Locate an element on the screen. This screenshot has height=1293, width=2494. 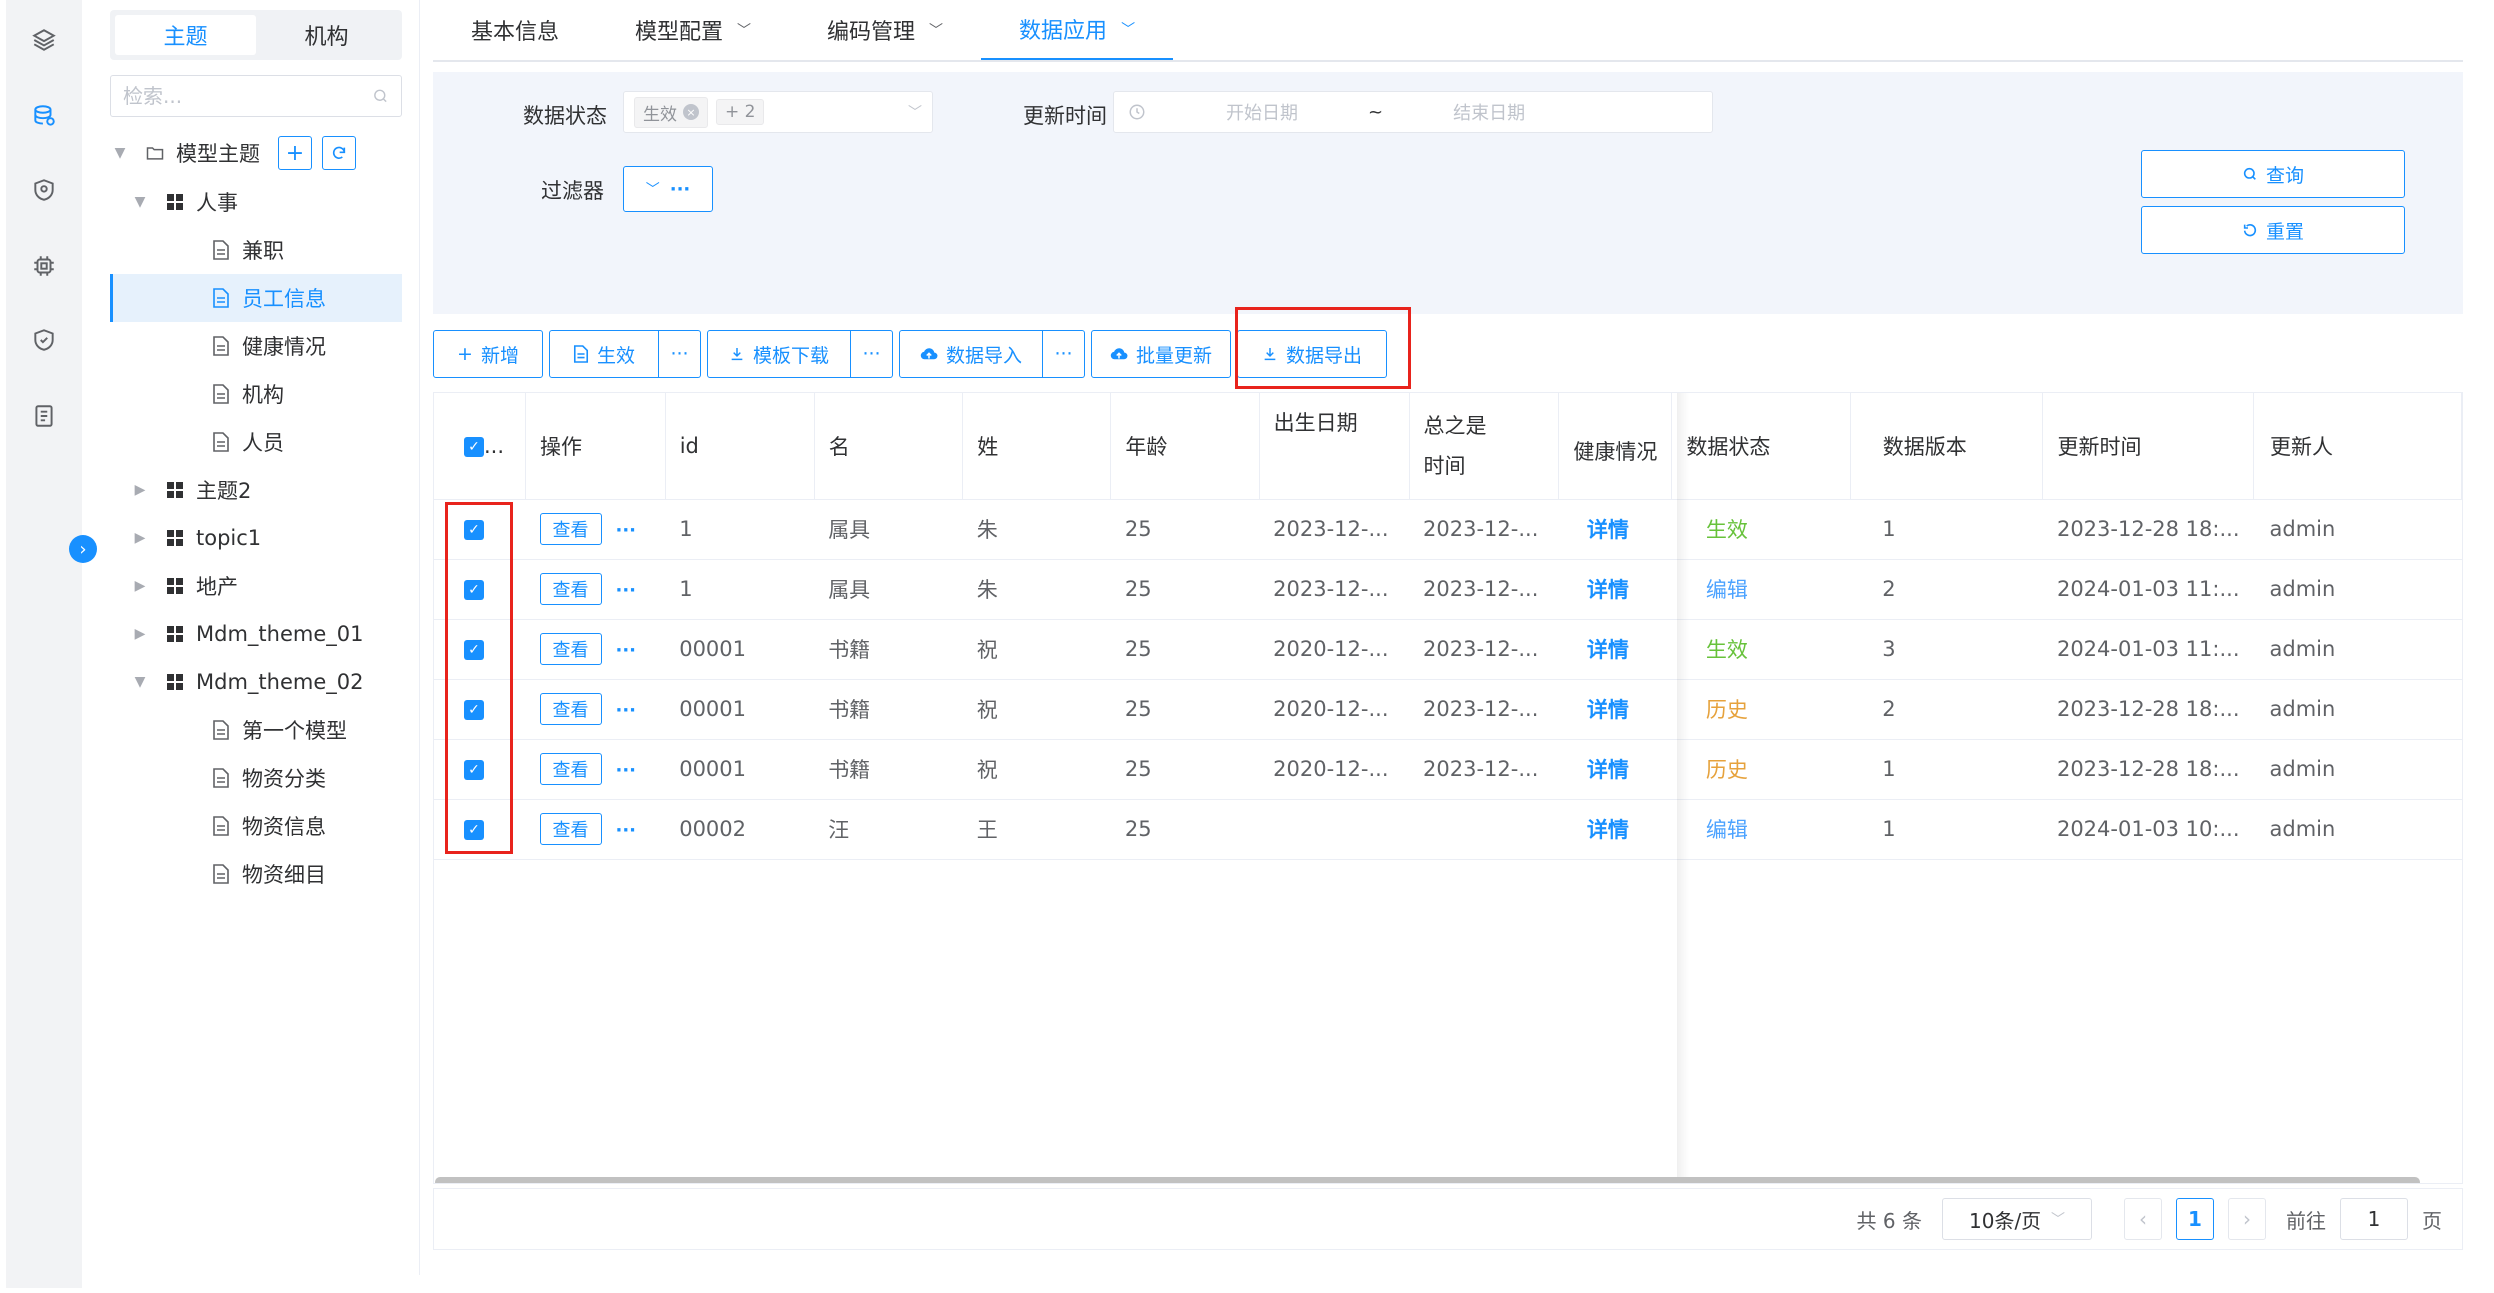
effect-more-button: ··· is located at coordinates (680, 354).